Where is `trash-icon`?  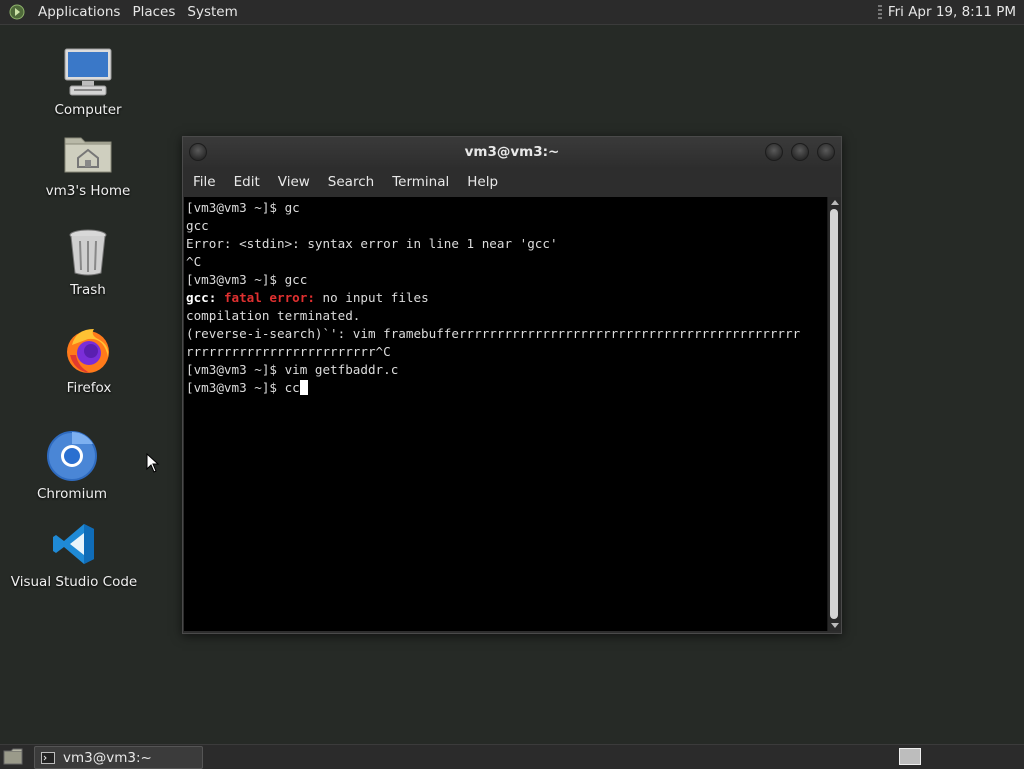
trash-icon is located at coordinates (88, 252).